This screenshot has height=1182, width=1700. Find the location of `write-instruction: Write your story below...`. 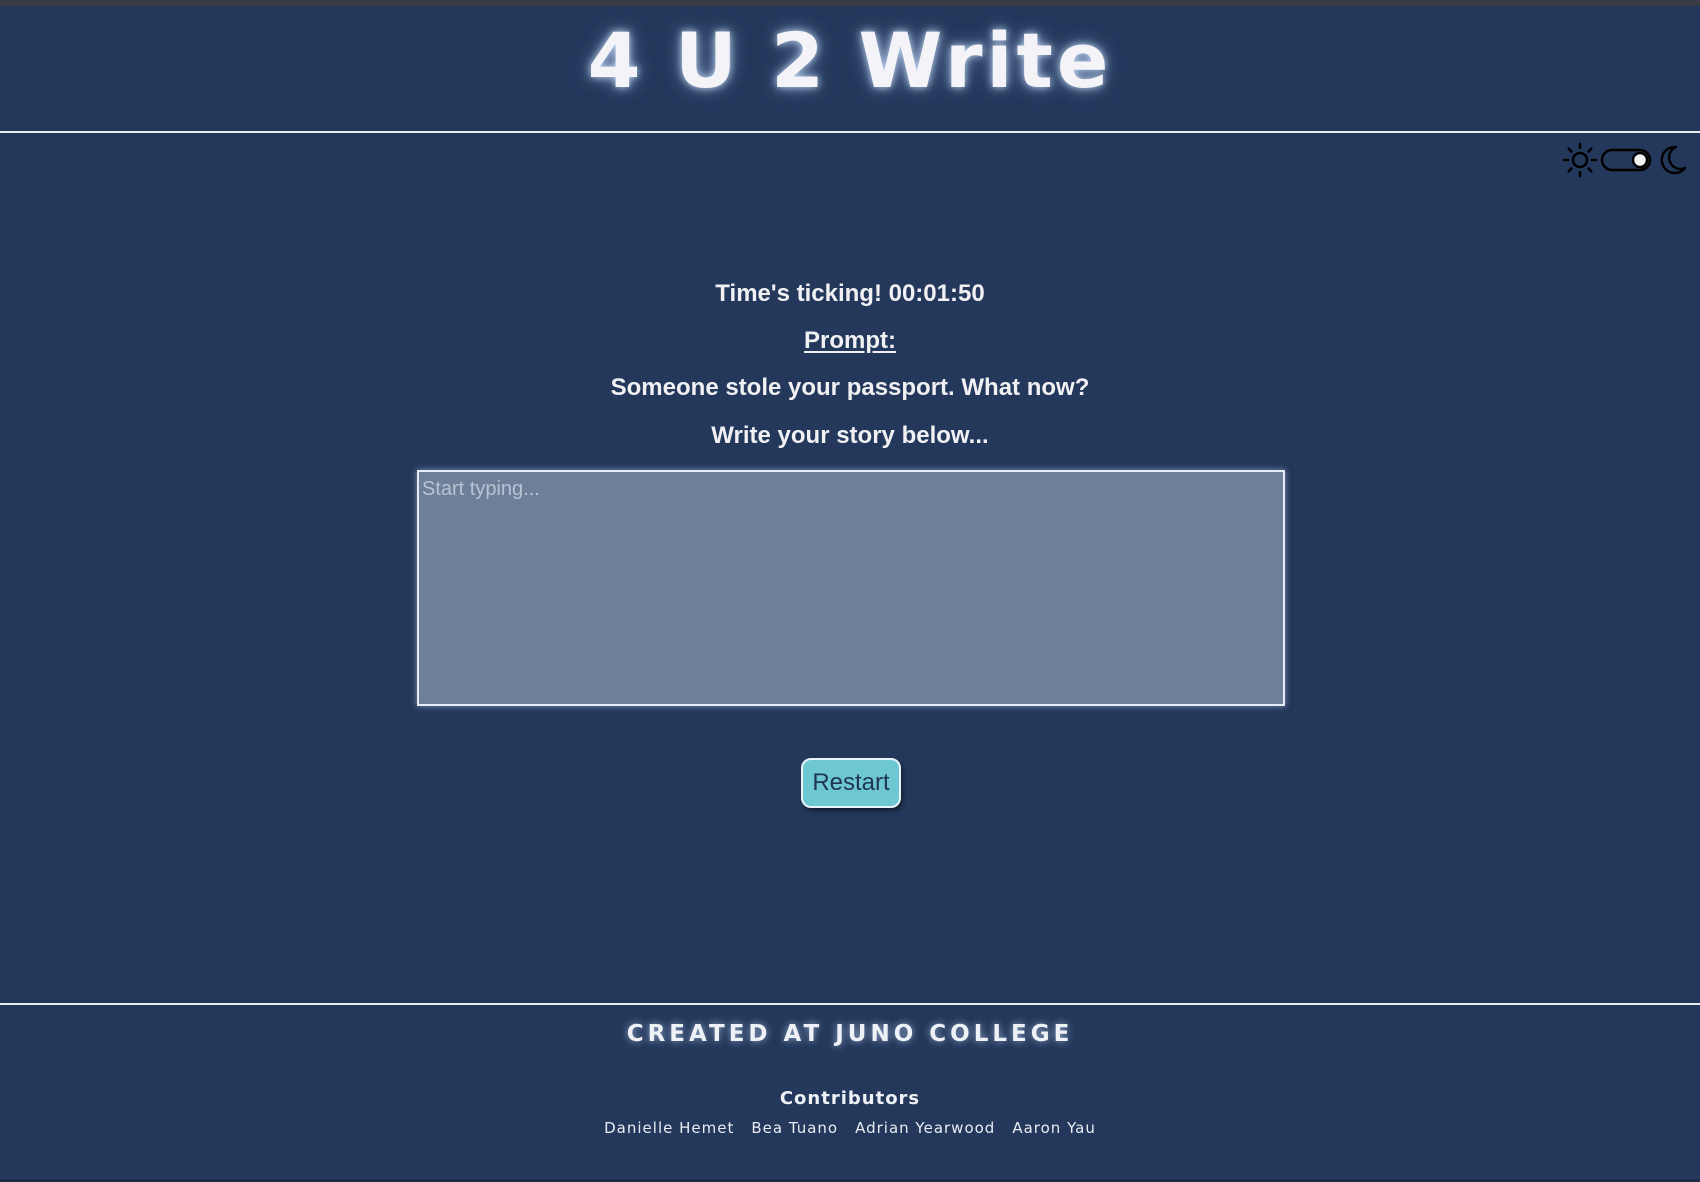

write-instruction: Write your story below... is located at coordinates (850, 435).